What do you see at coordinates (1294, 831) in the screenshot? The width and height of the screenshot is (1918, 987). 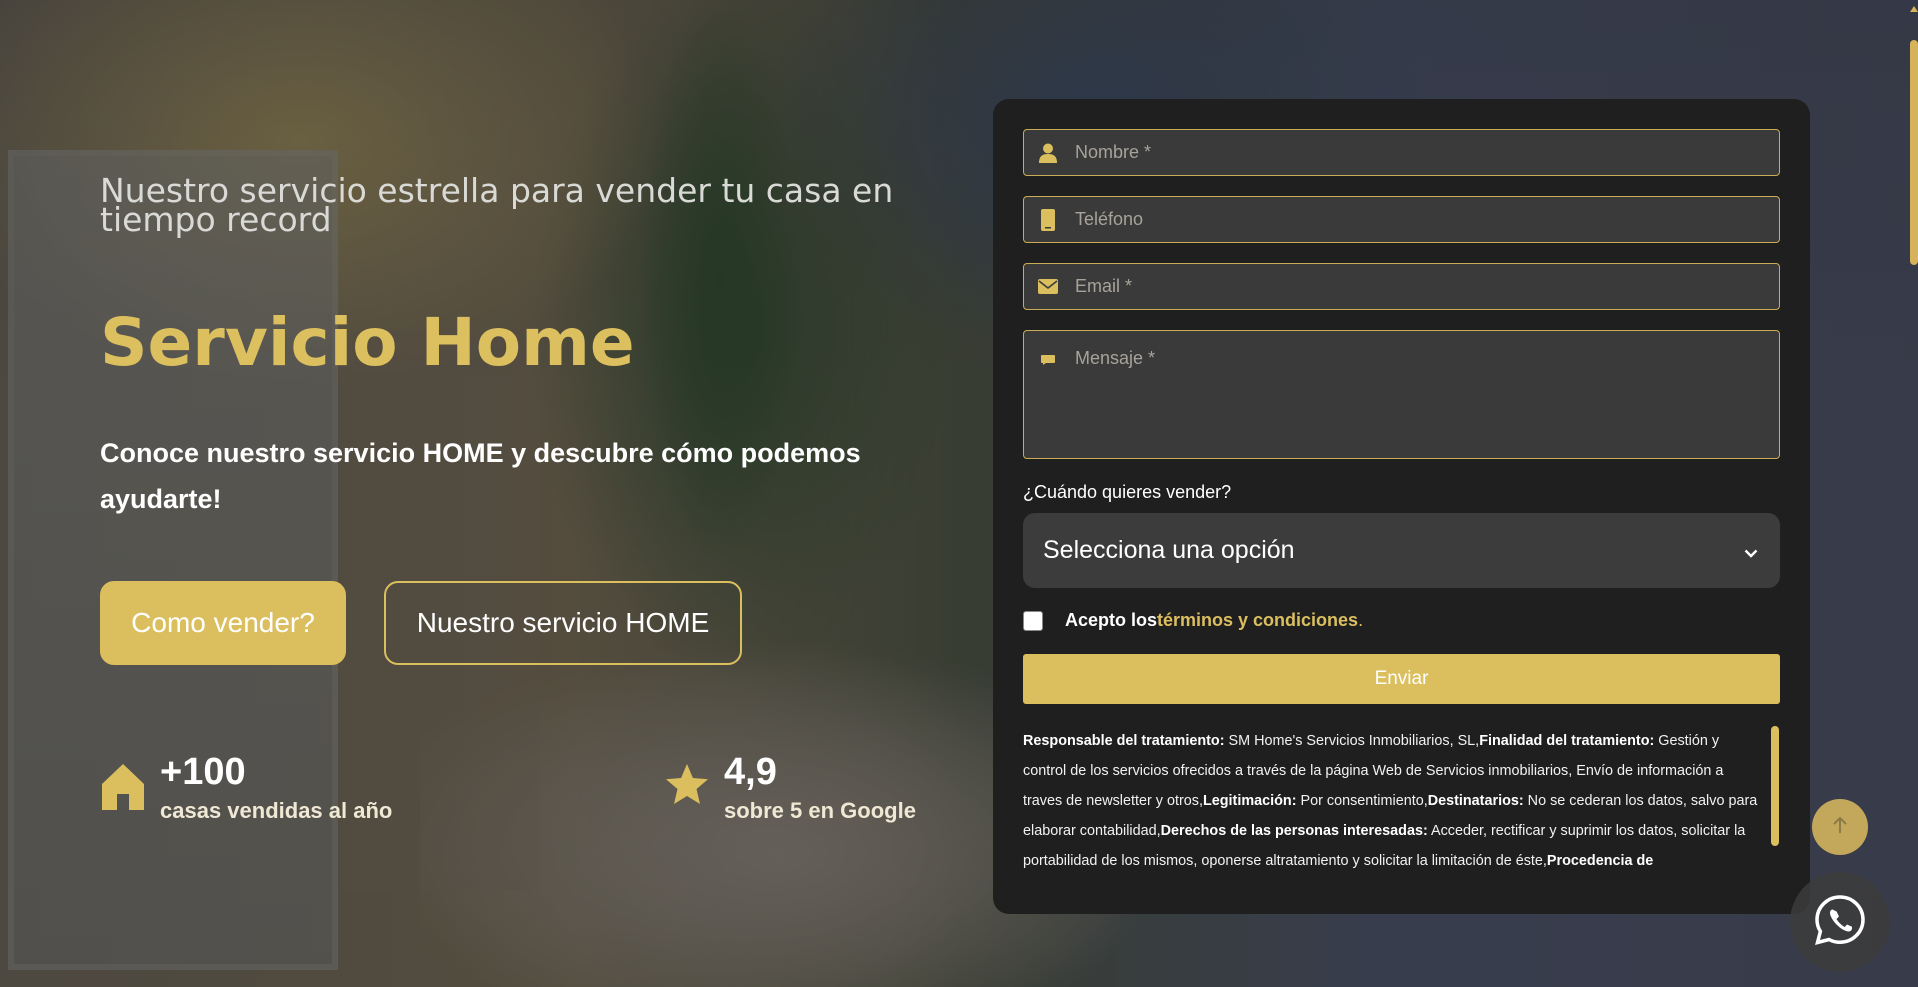 I see `legal-heading: Derechos de las personas interesadas:` at bounding box center [1294, 831].